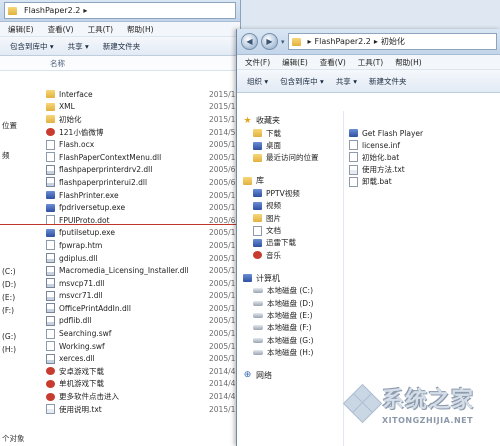 The image size is (500, 446). What do you see at coordinates (257, 205) in the screenshot?
I see `video-library-icon` at bounding box center [257, 205].